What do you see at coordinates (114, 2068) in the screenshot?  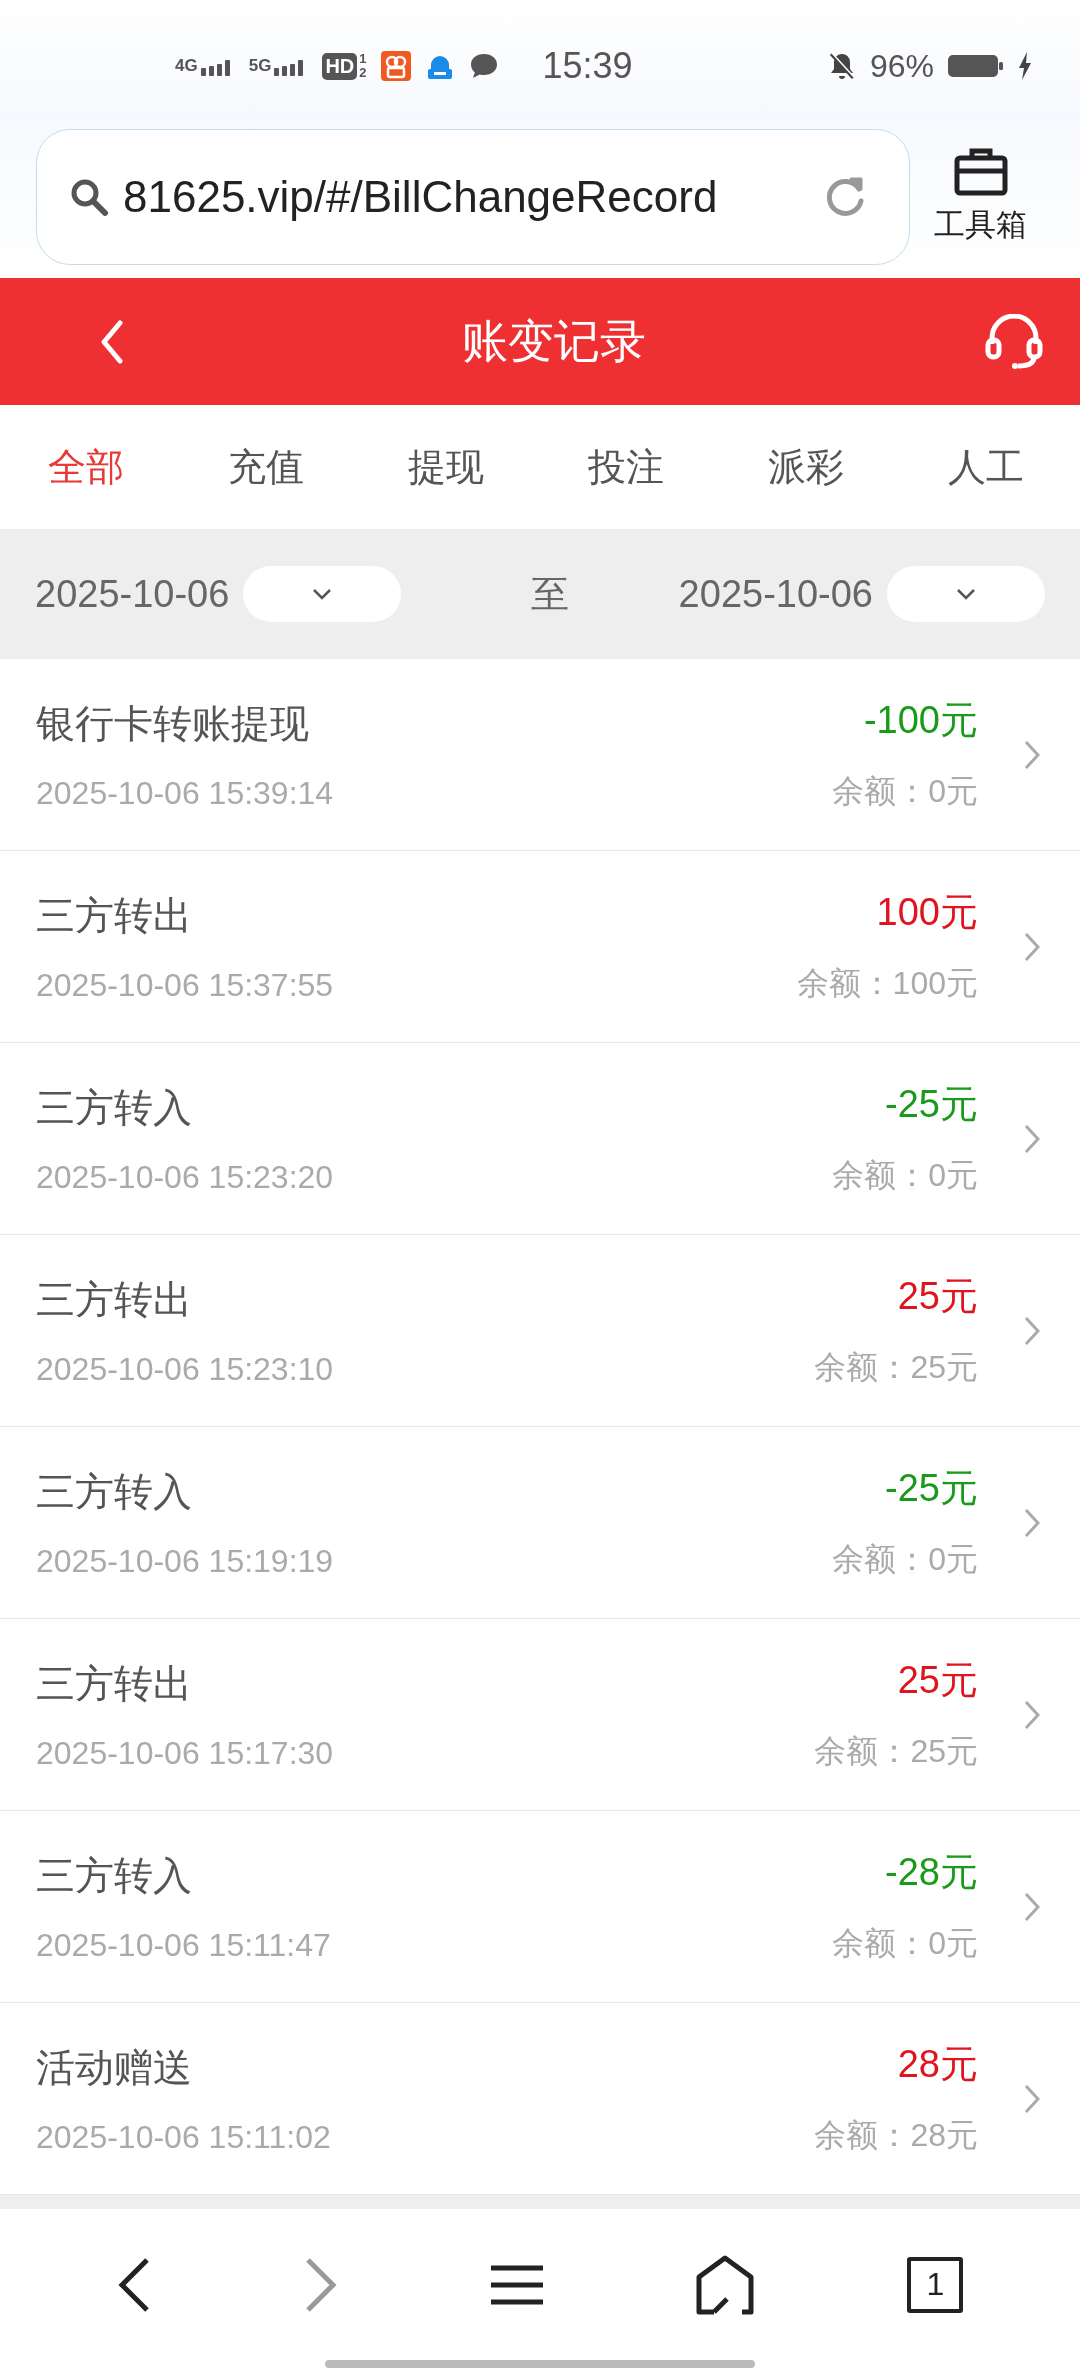 I see `record-title: 活动赠送` at bounding box center [114, 2068].